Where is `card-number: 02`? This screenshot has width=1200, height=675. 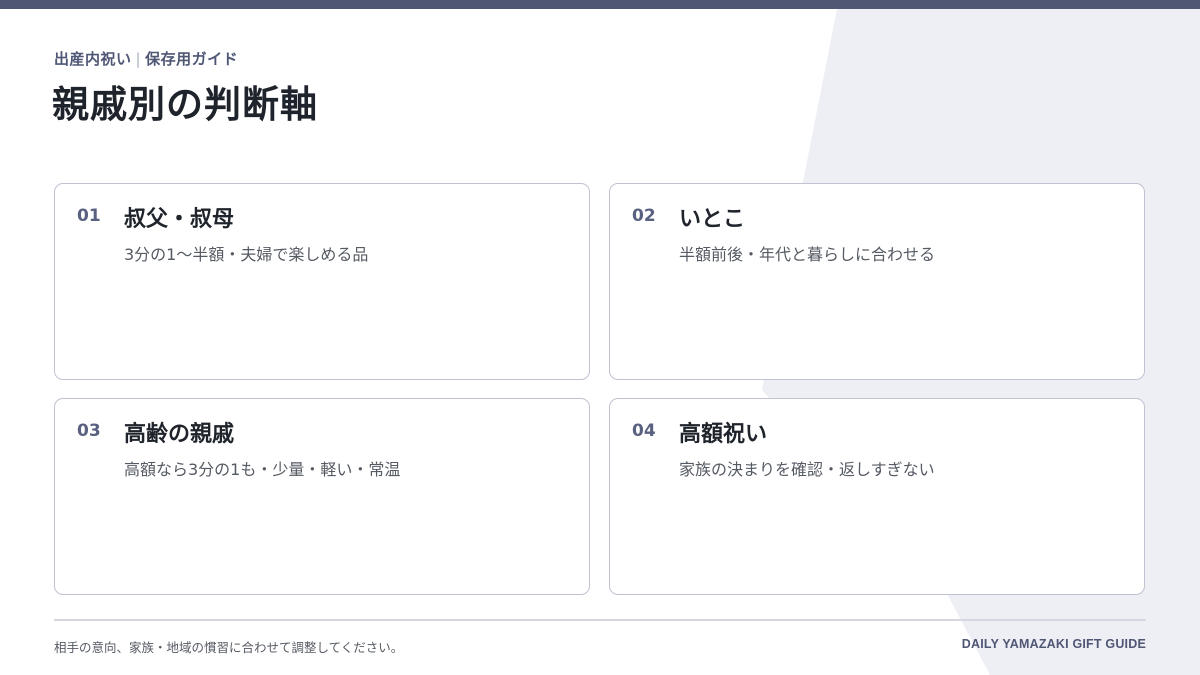 card-number: 02 is located at coordinates (644, 216).